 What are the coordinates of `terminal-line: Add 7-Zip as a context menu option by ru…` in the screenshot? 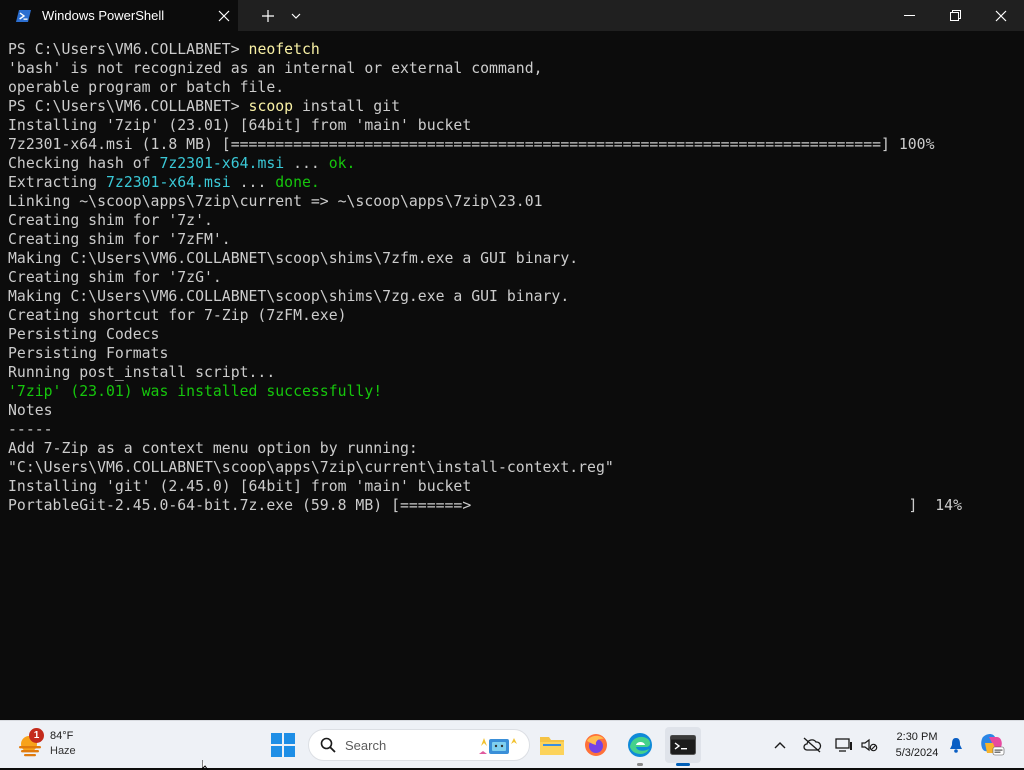 It's located at (516, 448).